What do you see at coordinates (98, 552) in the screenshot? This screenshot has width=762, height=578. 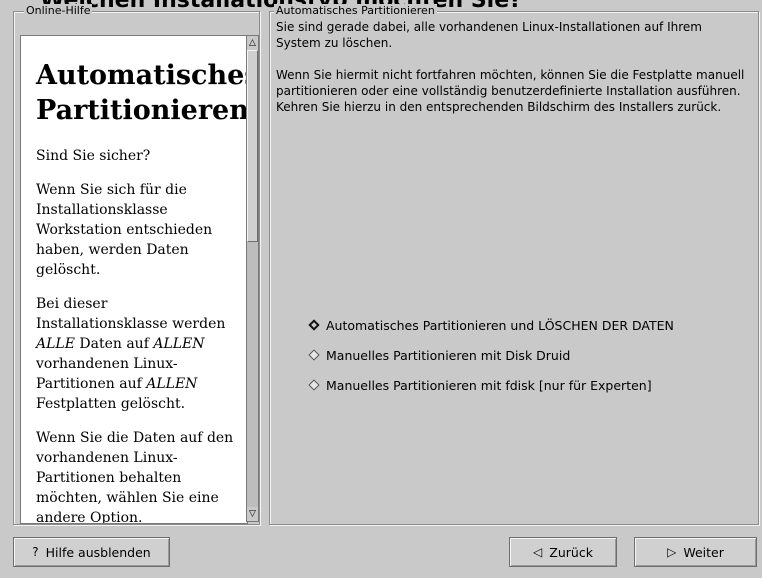 I see `hide-help-label: Hilfe ausblenden` at bounding box center [98, 552].